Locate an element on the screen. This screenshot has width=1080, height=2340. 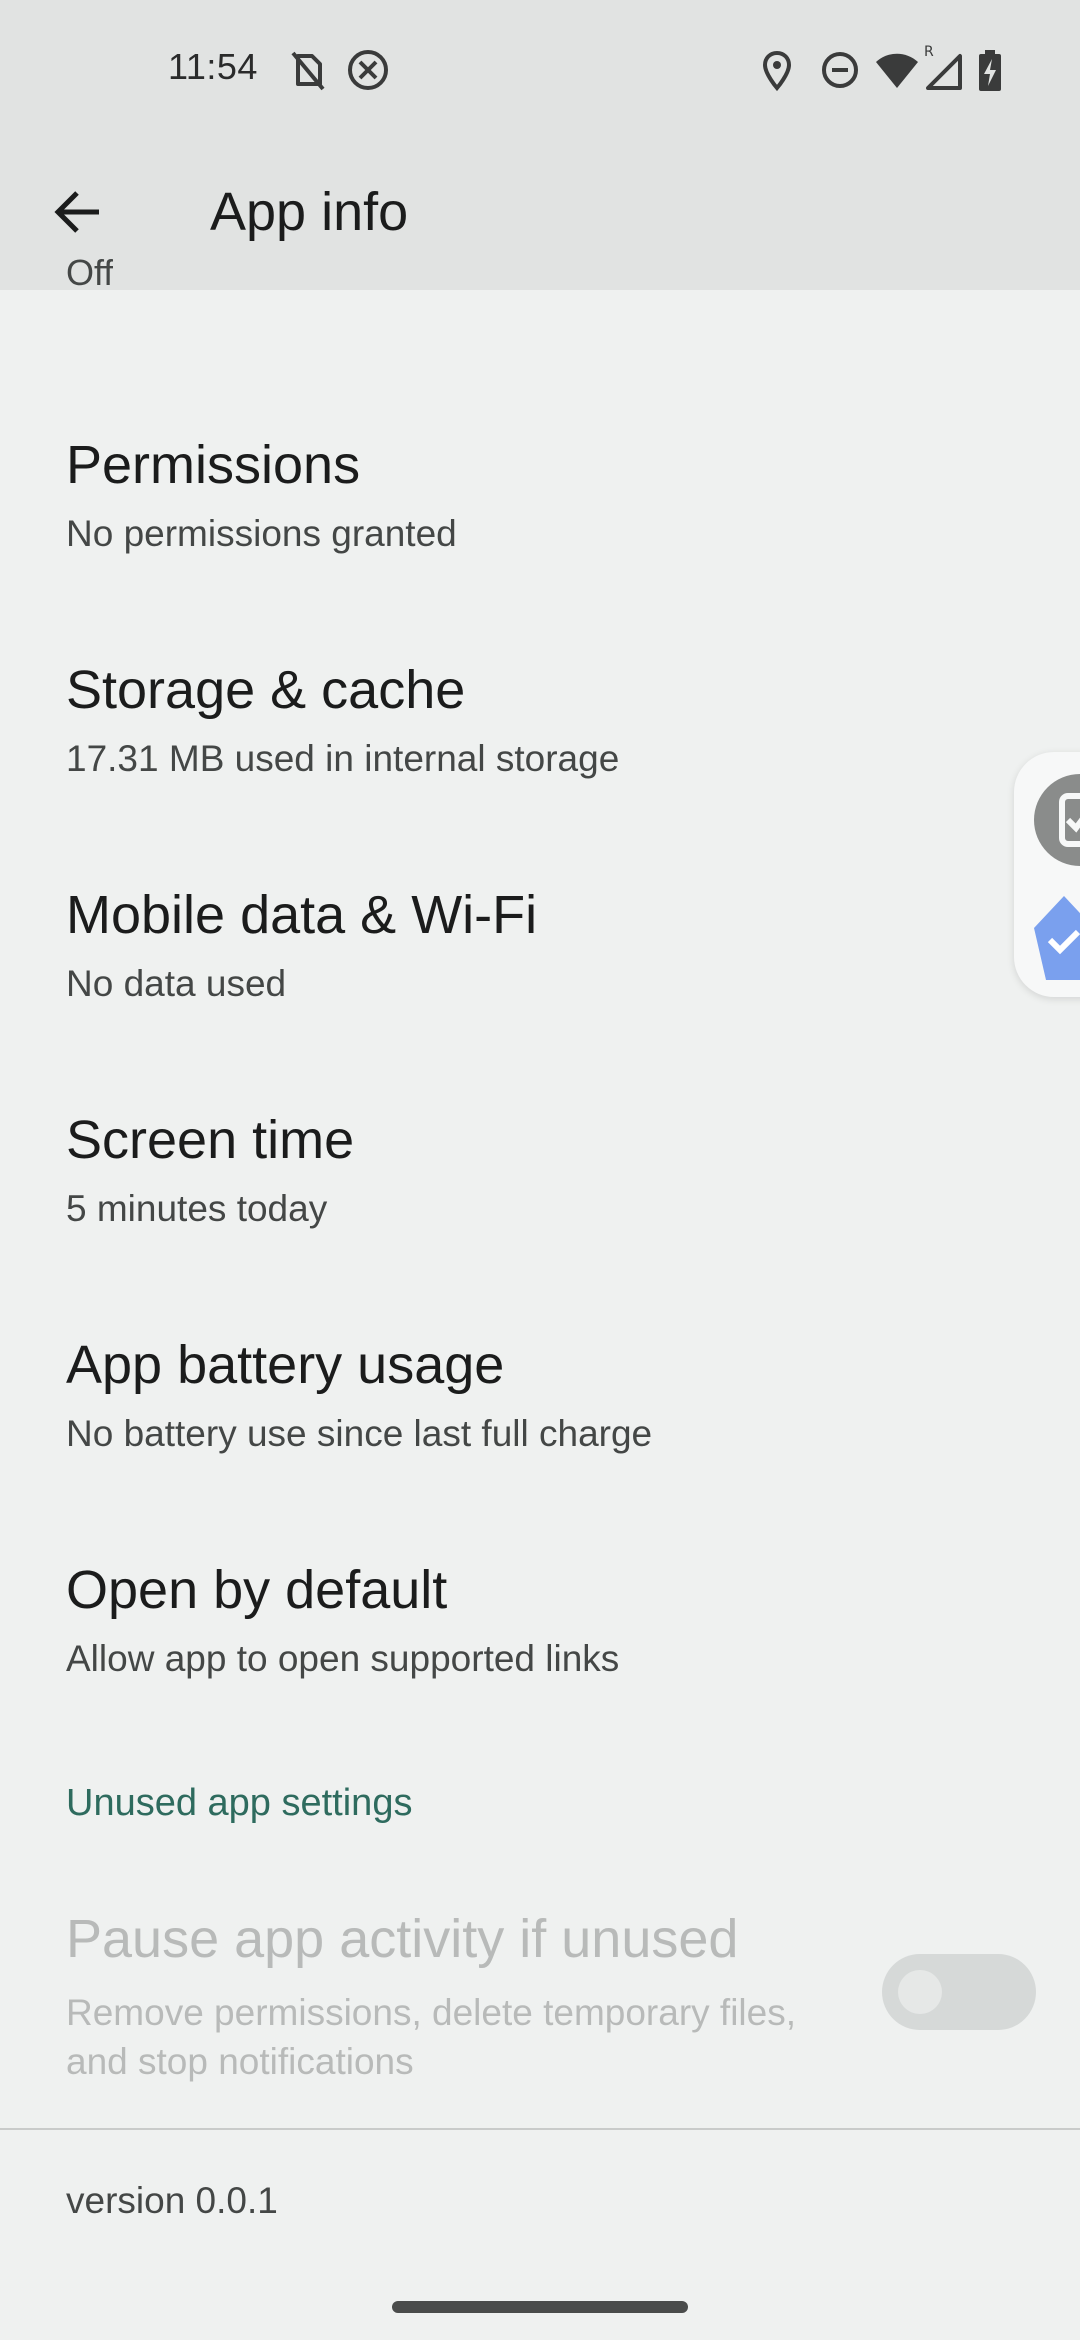
app-bar: App info is located at coordinates (540, 215).